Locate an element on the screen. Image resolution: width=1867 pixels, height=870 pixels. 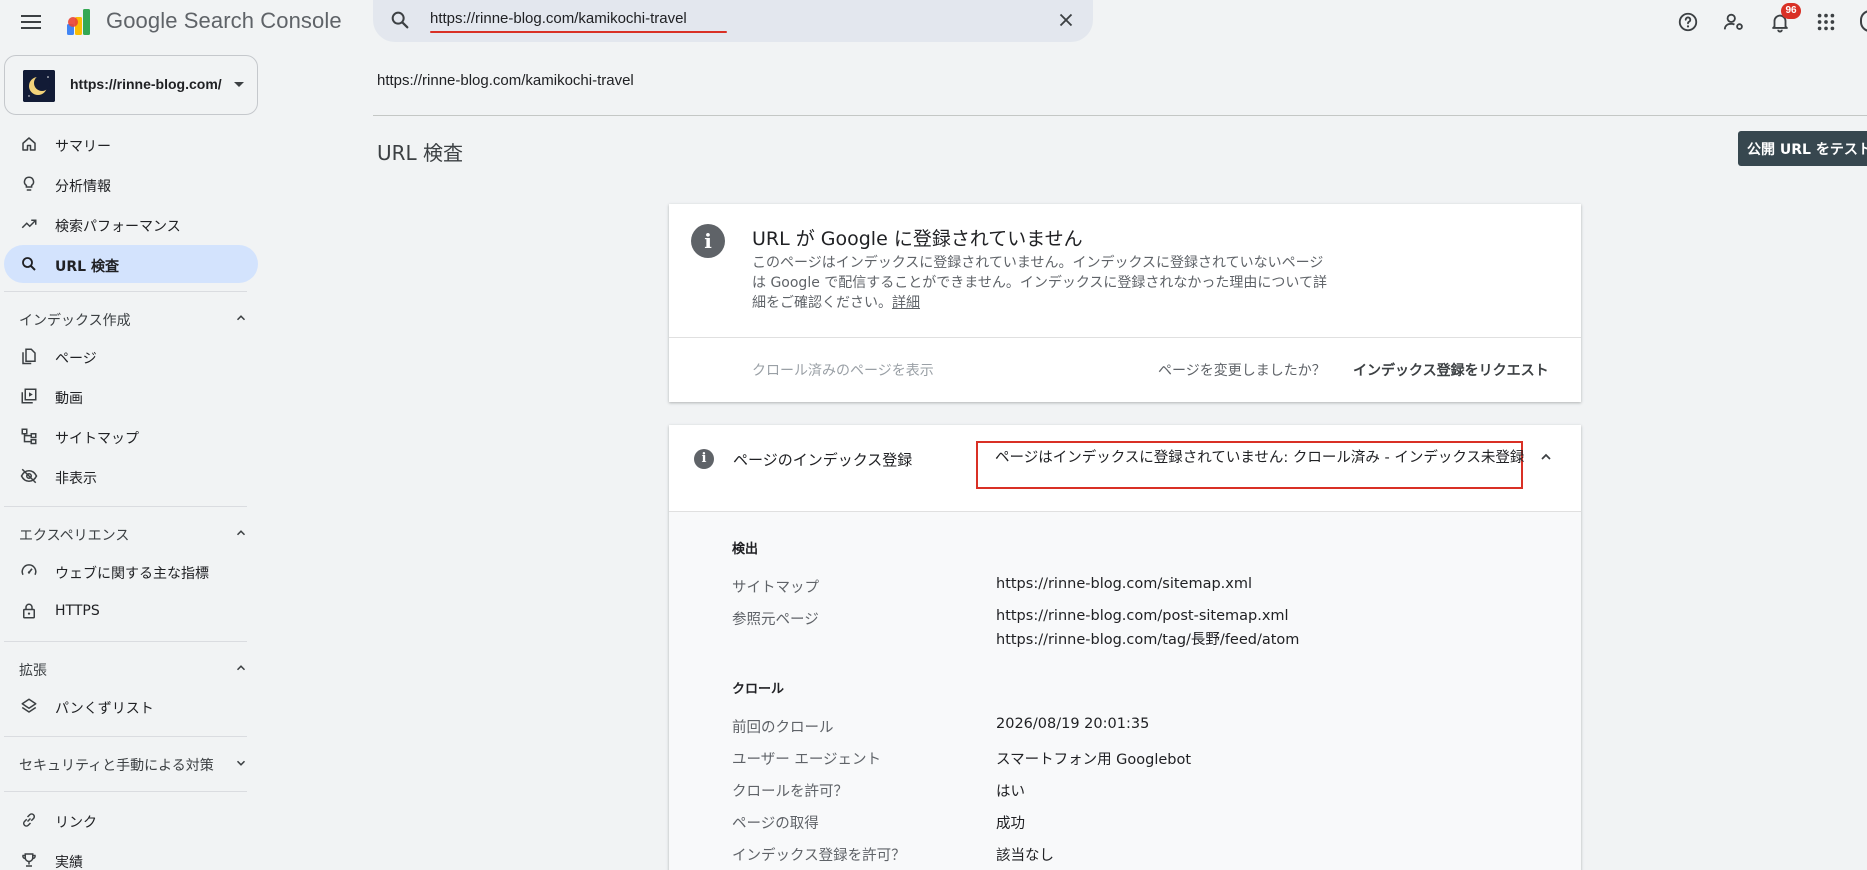
user-agent-value: スマートフォン用 Googlebot is located at coordinates (1094, 760).